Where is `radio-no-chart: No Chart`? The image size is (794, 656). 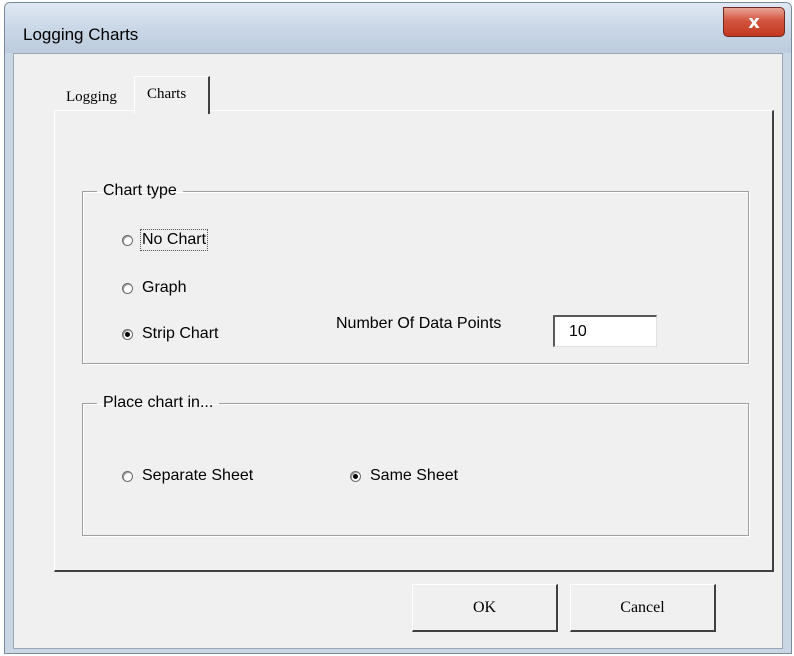 radio-no-chart: No Chart is located at coordinates (165, 240).